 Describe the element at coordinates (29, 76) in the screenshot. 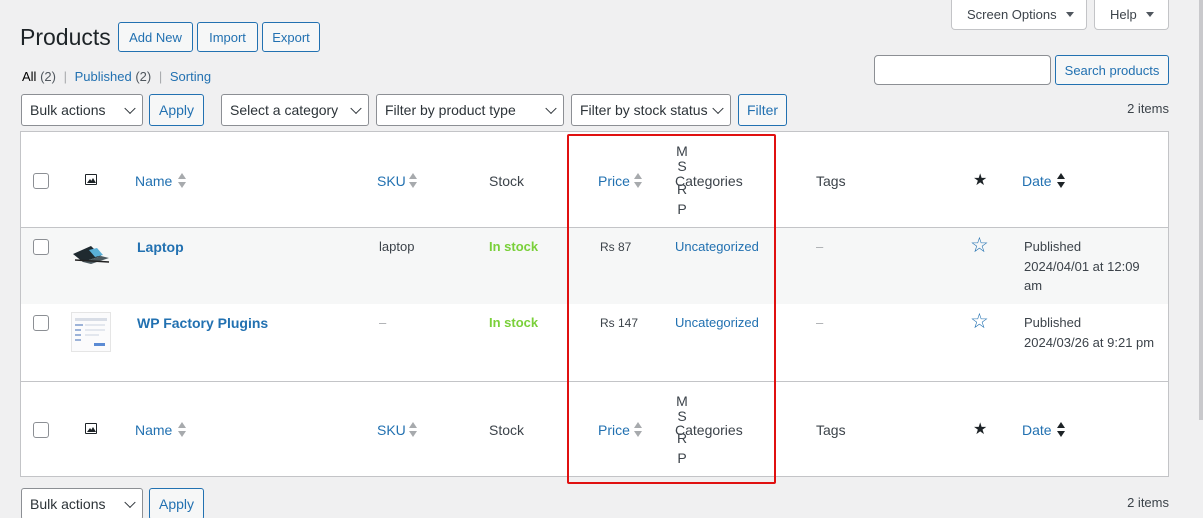

I see `filter-all-link: All` at that location.